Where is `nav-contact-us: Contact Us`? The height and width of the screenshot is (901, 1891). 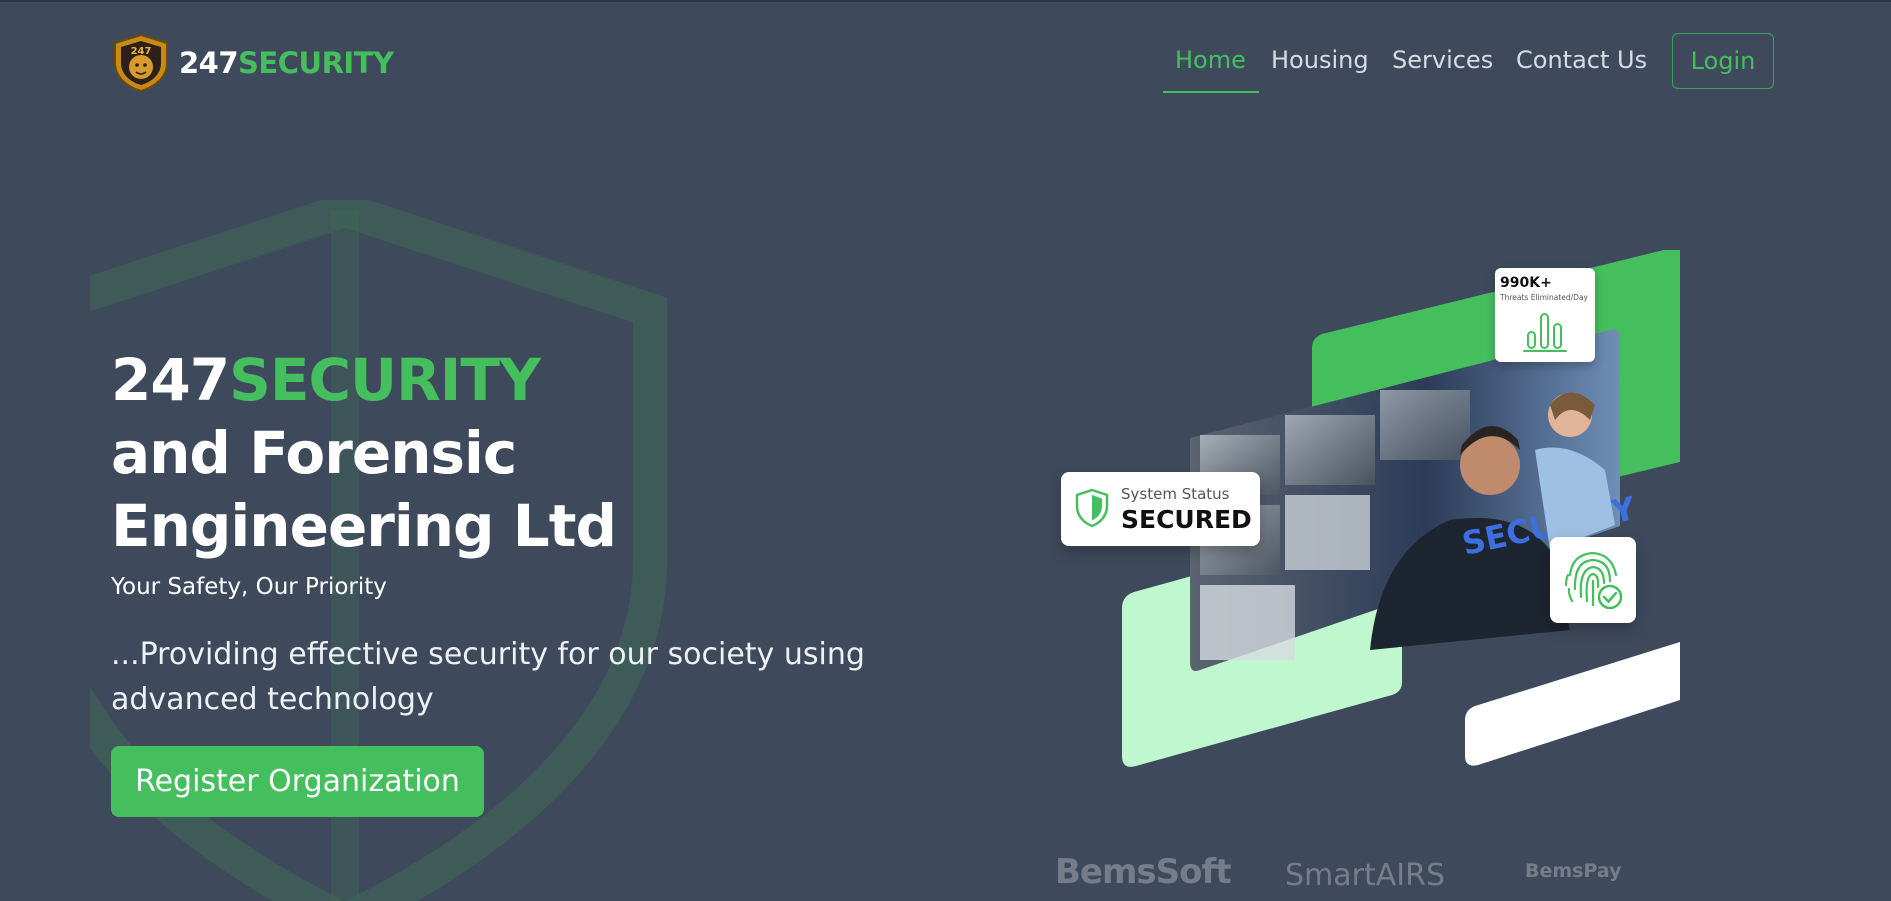
nav-contact-us: Contact Us is located at coordinates (1581, 60).